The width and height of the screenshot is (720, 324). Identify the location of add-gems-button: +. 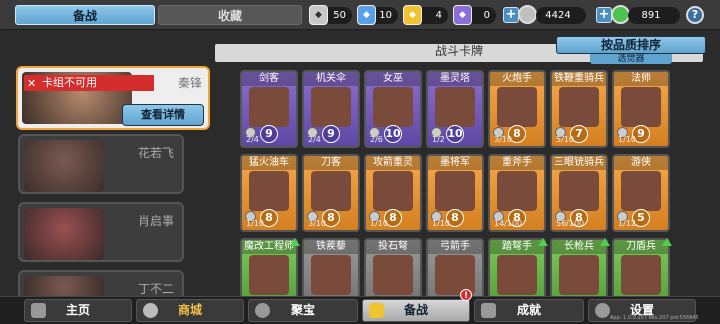
(604, 15).